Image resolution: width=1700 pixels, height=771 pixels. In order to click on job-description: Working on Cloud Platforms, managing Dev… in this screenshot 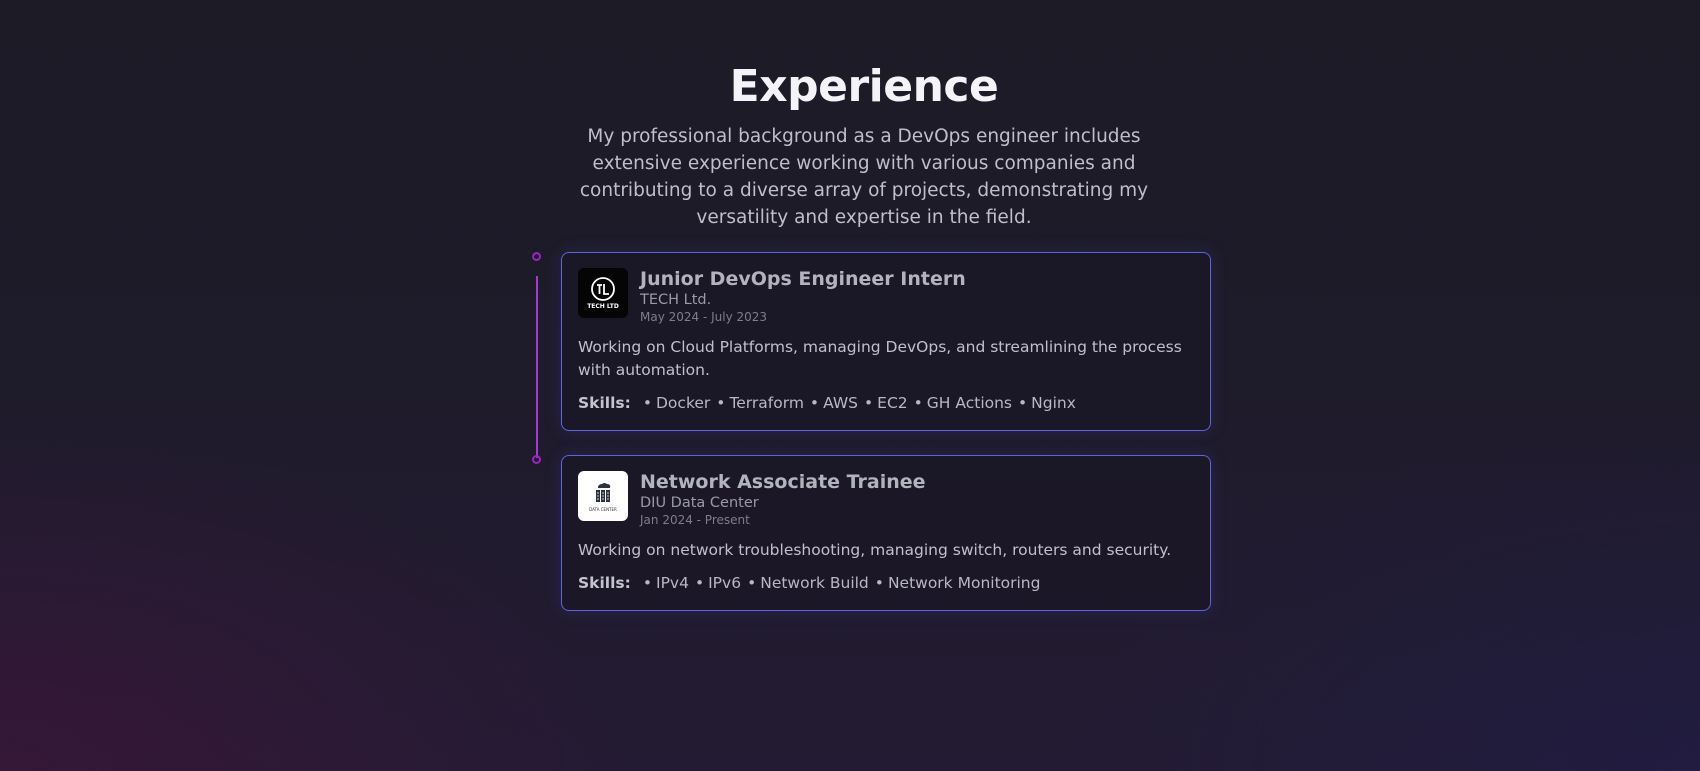, I will do `click(880, 358)`.